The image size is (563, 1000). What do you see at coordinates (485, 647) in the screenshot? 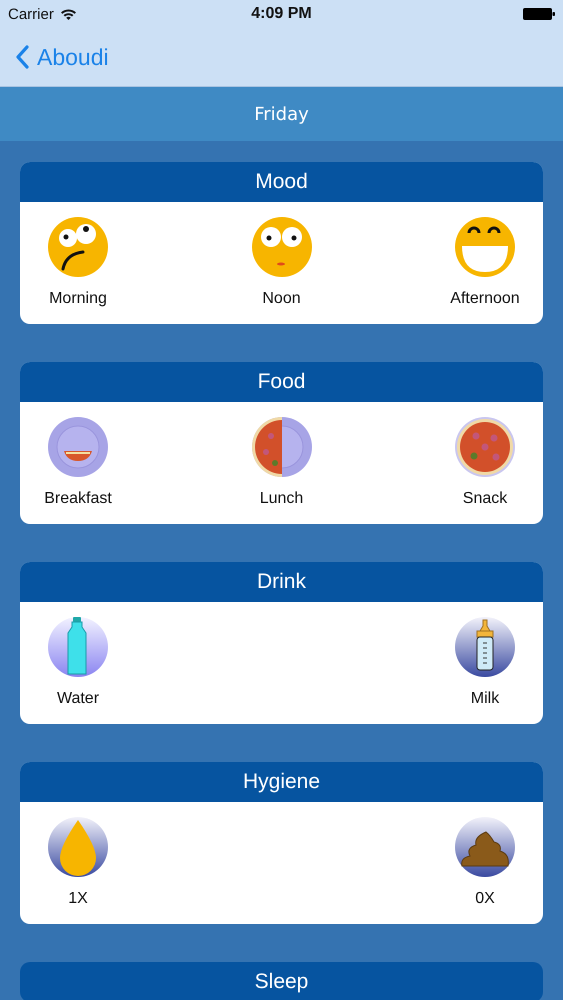
I see `baby-bottle-icon` at bounding box center [485, 647].